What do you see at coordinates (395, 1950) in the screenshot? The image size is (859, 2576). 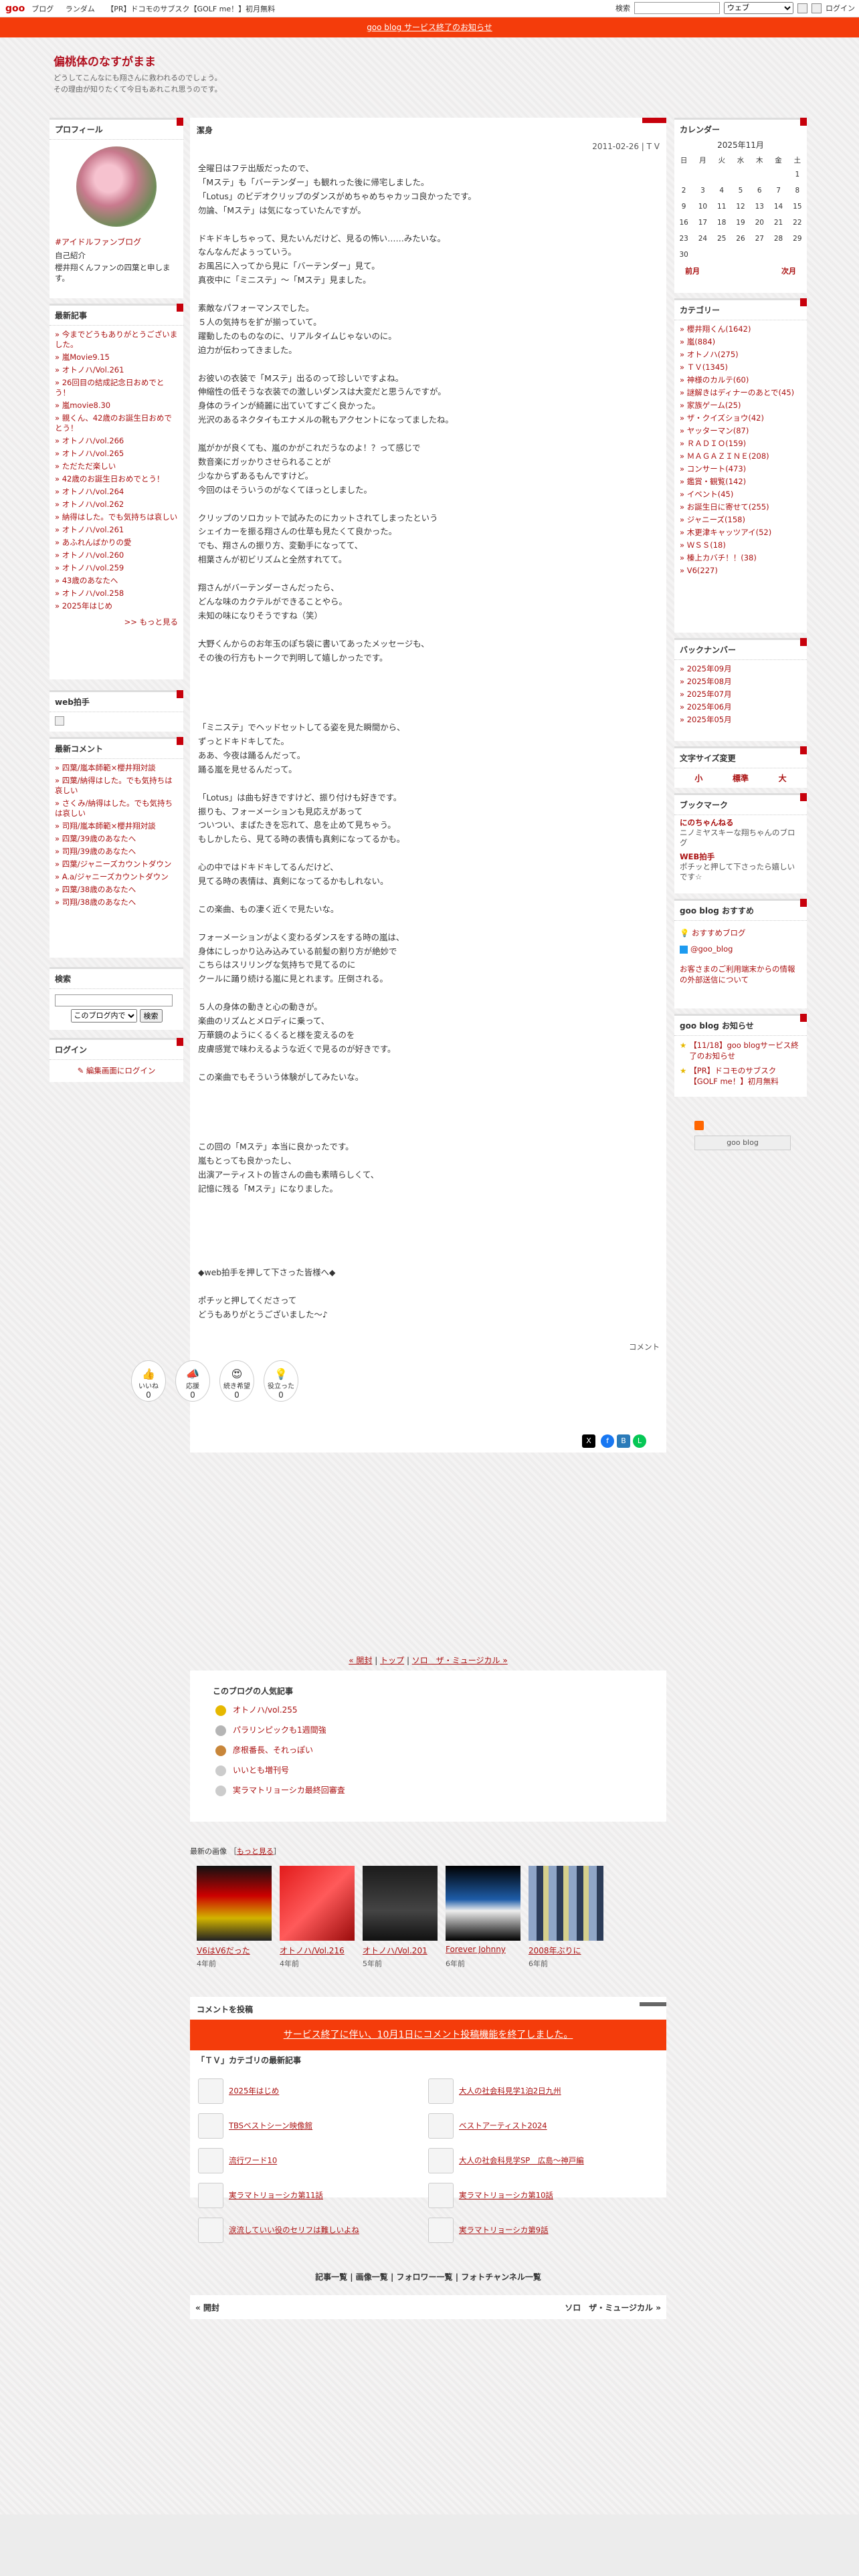 I see `recent-image-caption: オトノハ/Vol.201` at bounding box center [395, 1950].